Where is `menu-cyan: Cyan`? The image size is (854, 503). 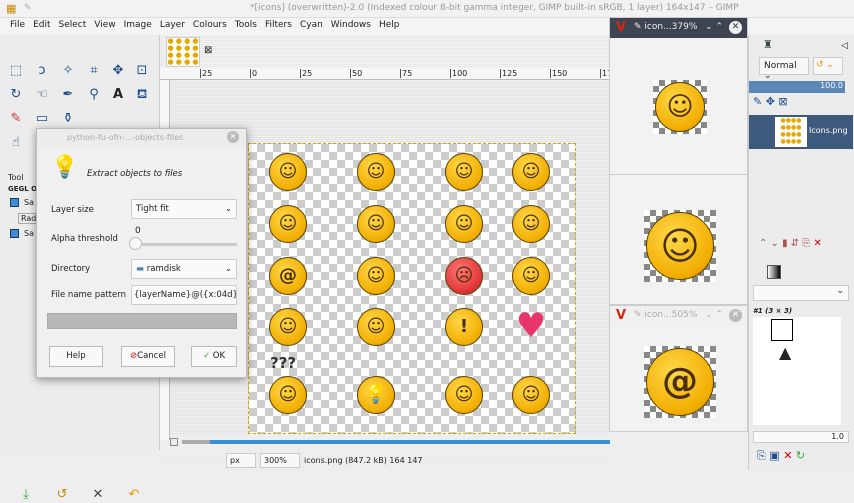
menu-cyan: Cyan is located at coordinates (314, 26).